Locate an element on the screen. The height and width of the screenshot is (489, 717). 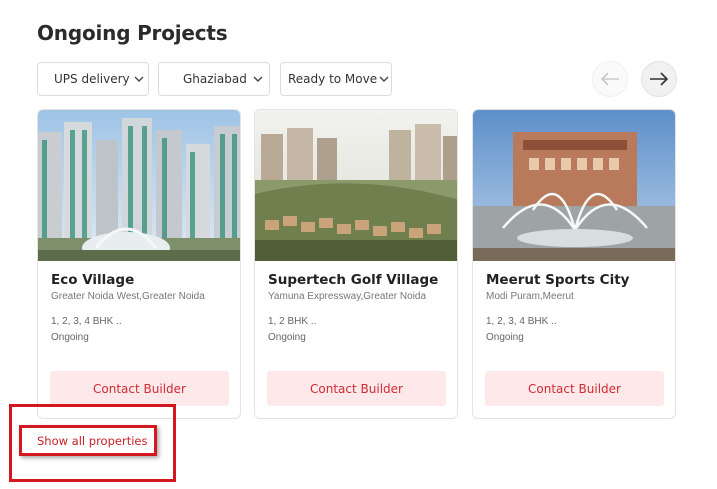
filter-dropdown-delivery: UPS delivery is located at coordinates (93, 79).